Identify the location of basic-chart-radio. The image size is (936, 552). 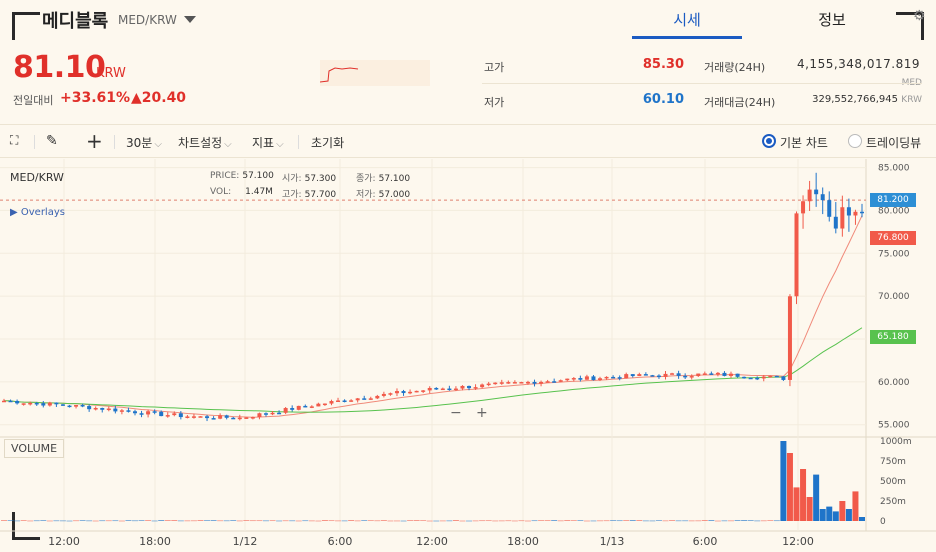
(769, 141).